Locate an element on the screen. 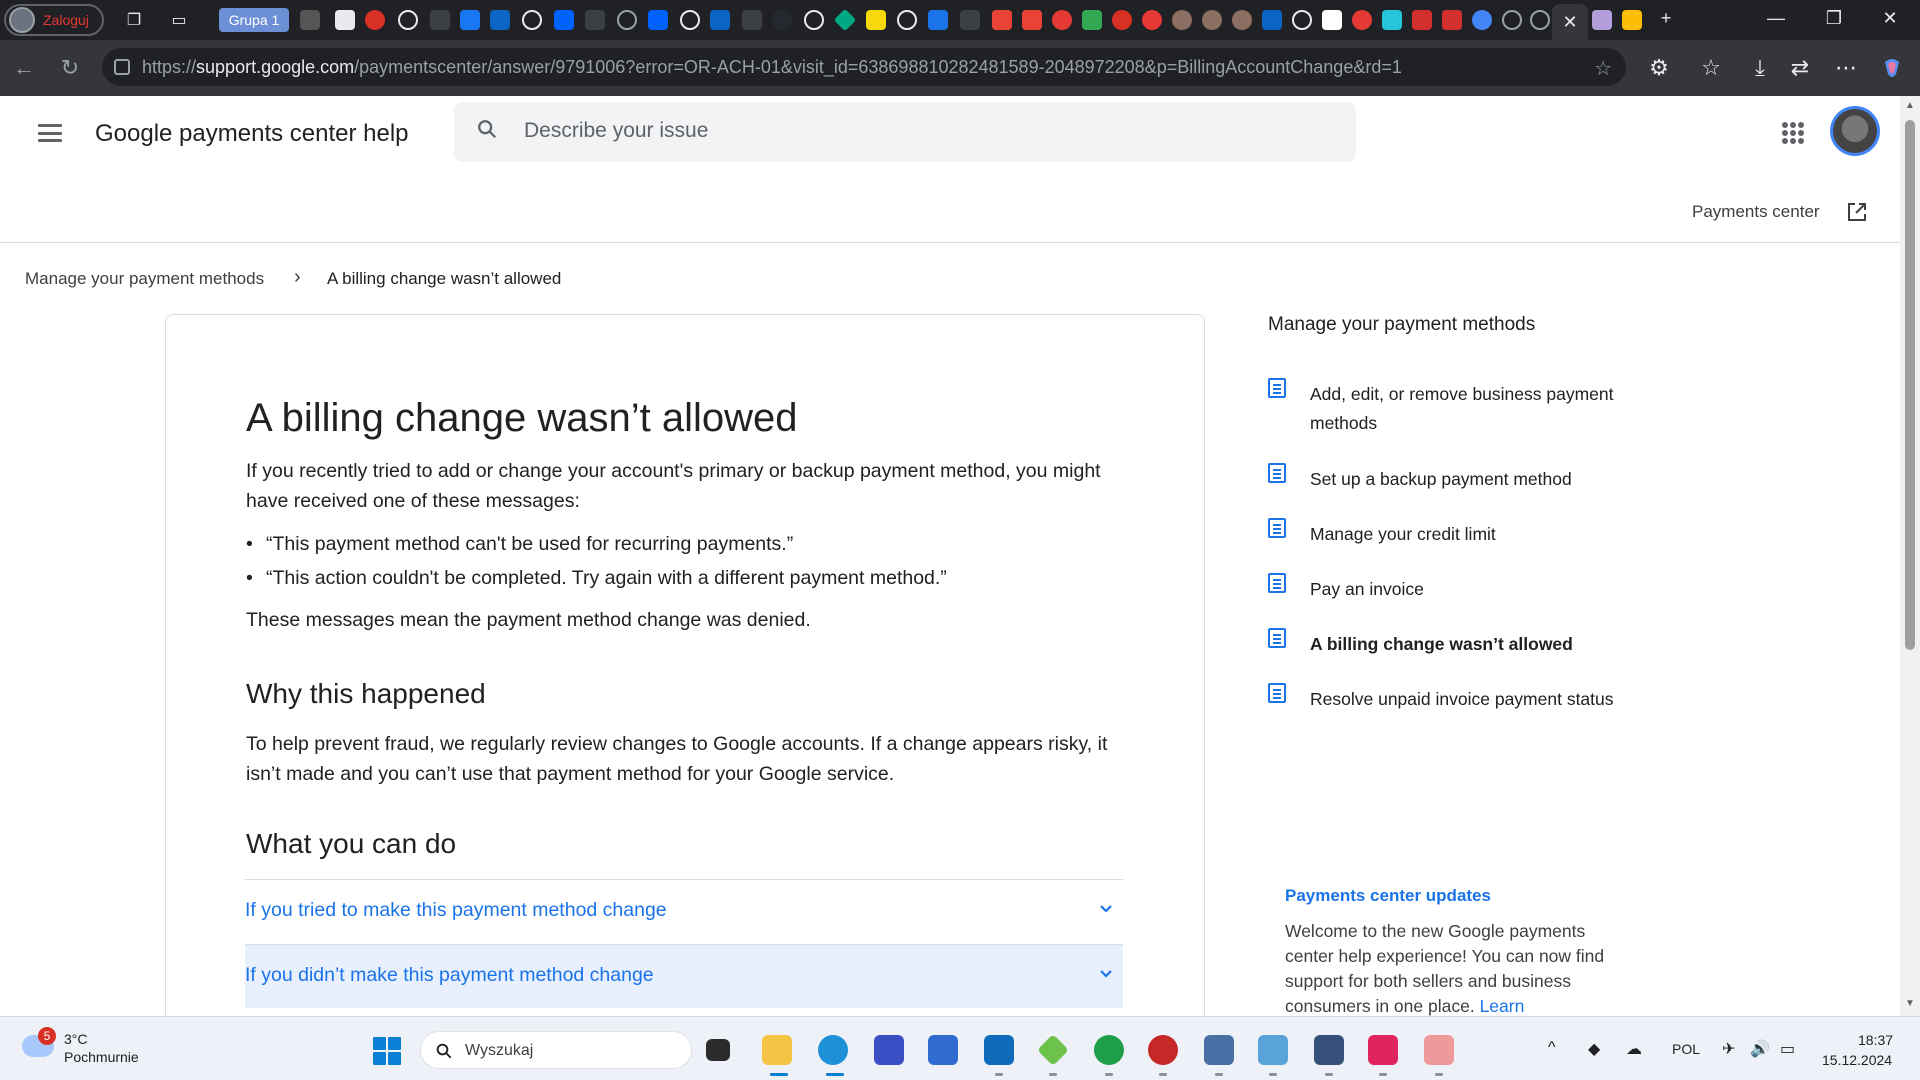  snipping-tool-icon is located at coordinates (1439, 1050).